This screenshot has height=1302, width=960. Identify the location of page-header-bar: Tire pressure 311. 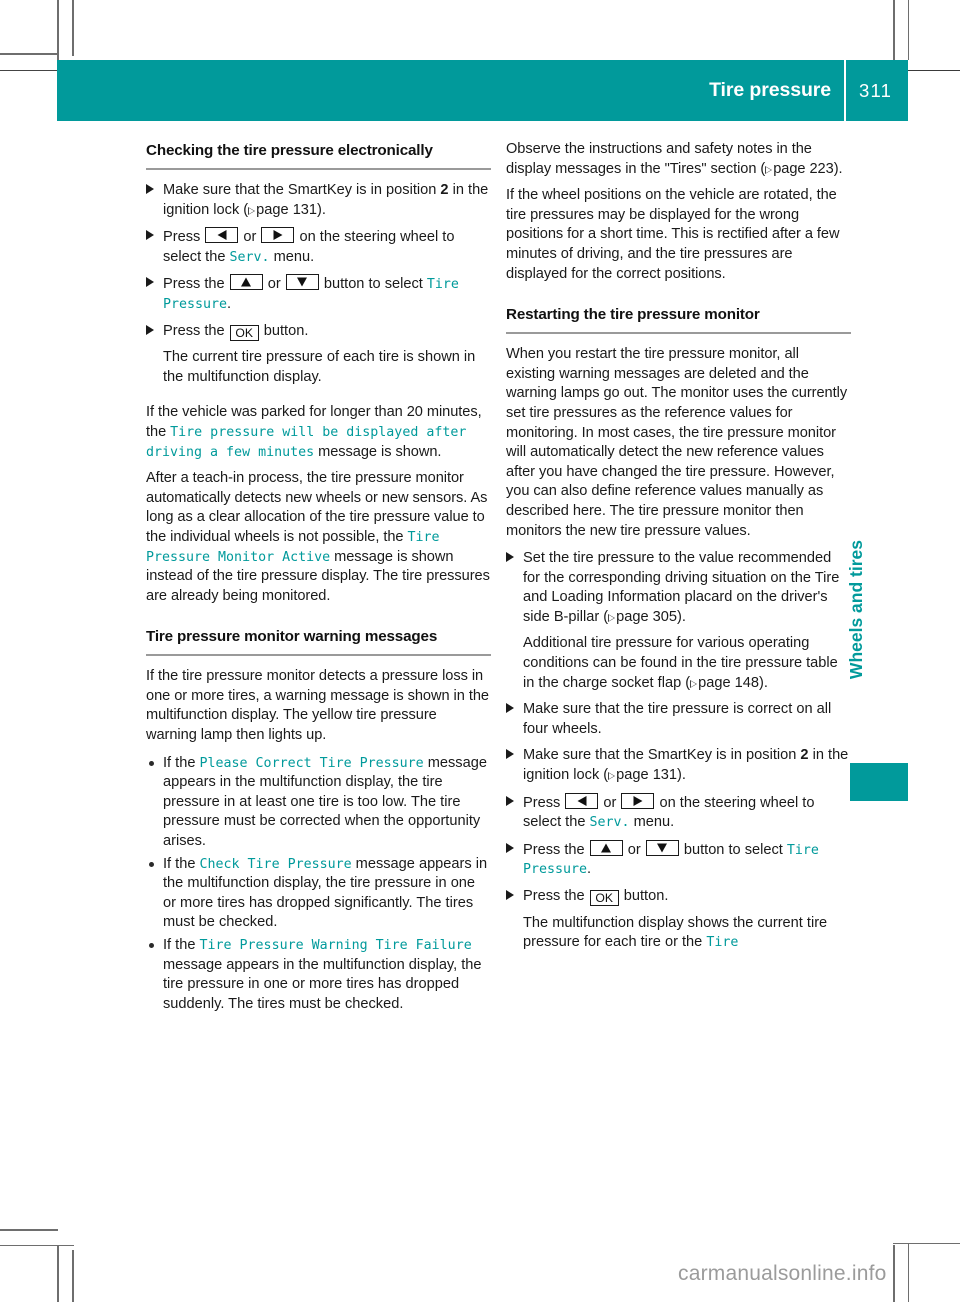
(482, 90).